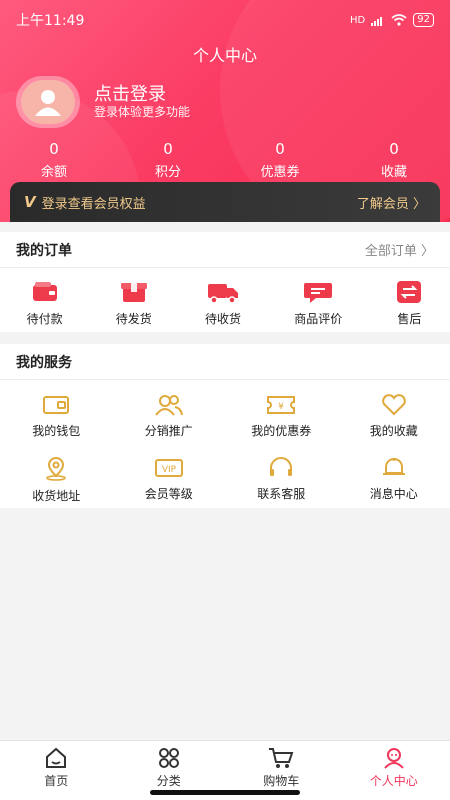 Image resolution: width=450 pixels, height=800 pixels. I want to click on tab-label: 购物车, so click(281, 781).